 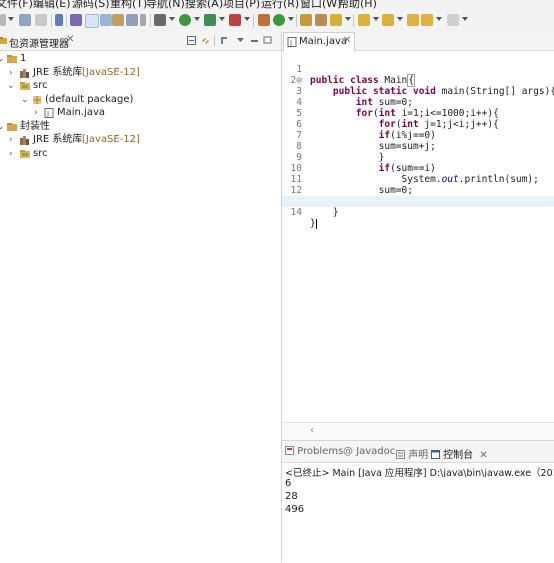 What do you see at coordinates (106, 20) in the screenshot?
I see `block-selection-icon` at bounding box center [106, 20].